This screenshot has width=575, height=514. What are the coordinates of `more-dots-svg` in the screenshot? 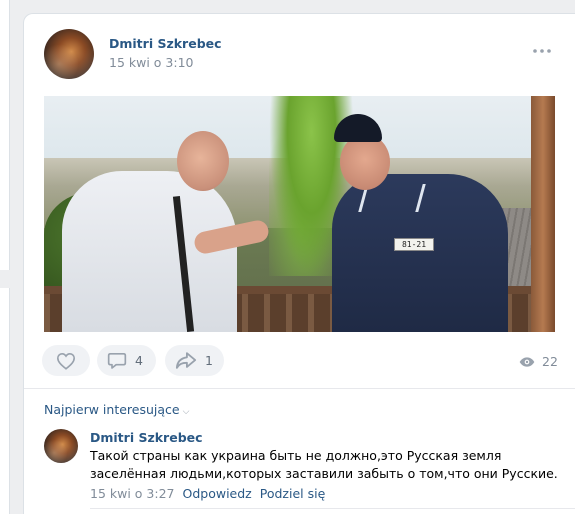 It's located at (542, 51).